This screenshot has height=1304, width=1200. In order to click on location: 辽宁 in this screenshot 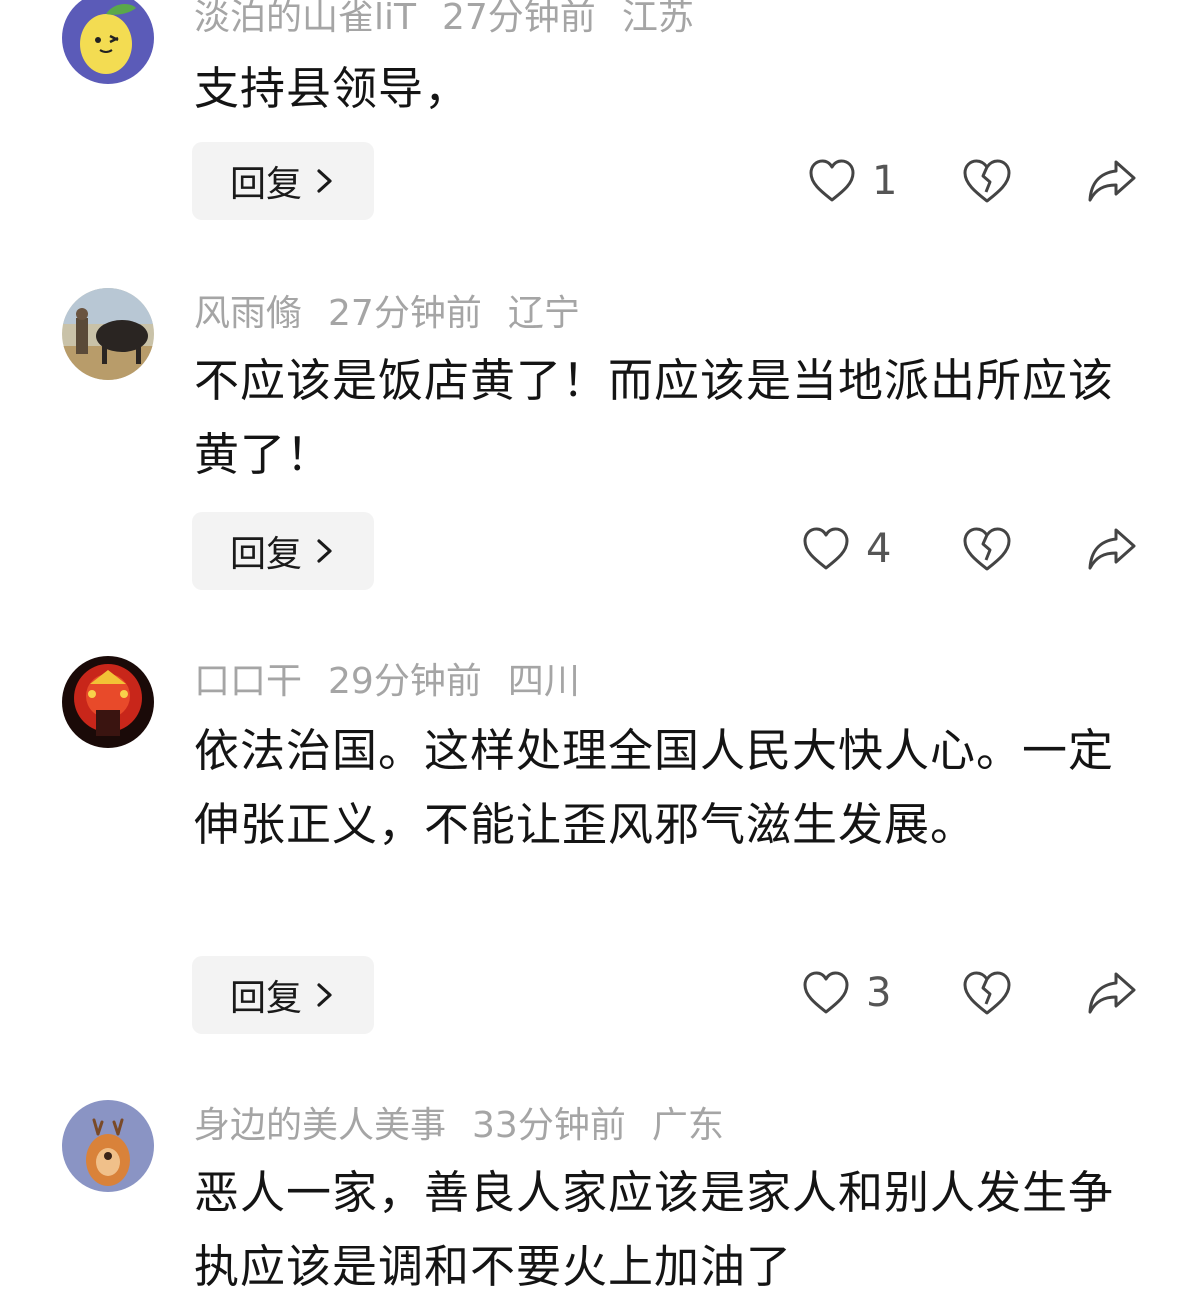, I will do `click(543, 313)`.